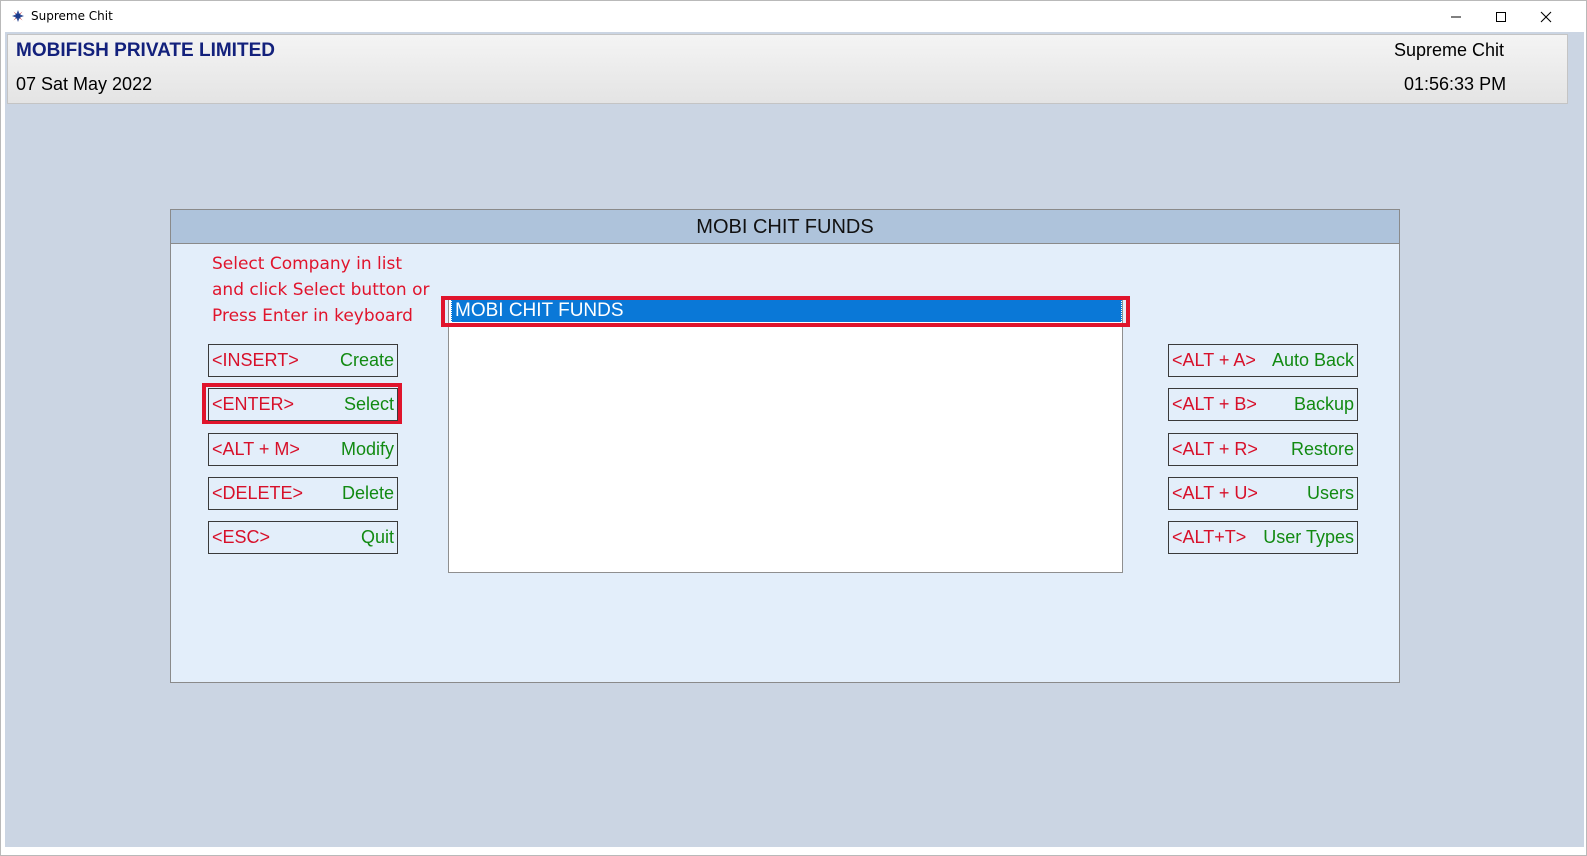 The height and width of the screenshot is (856, 1587). I want to click on restore-button: <ALT + R> Restore, so click(1263, 449).